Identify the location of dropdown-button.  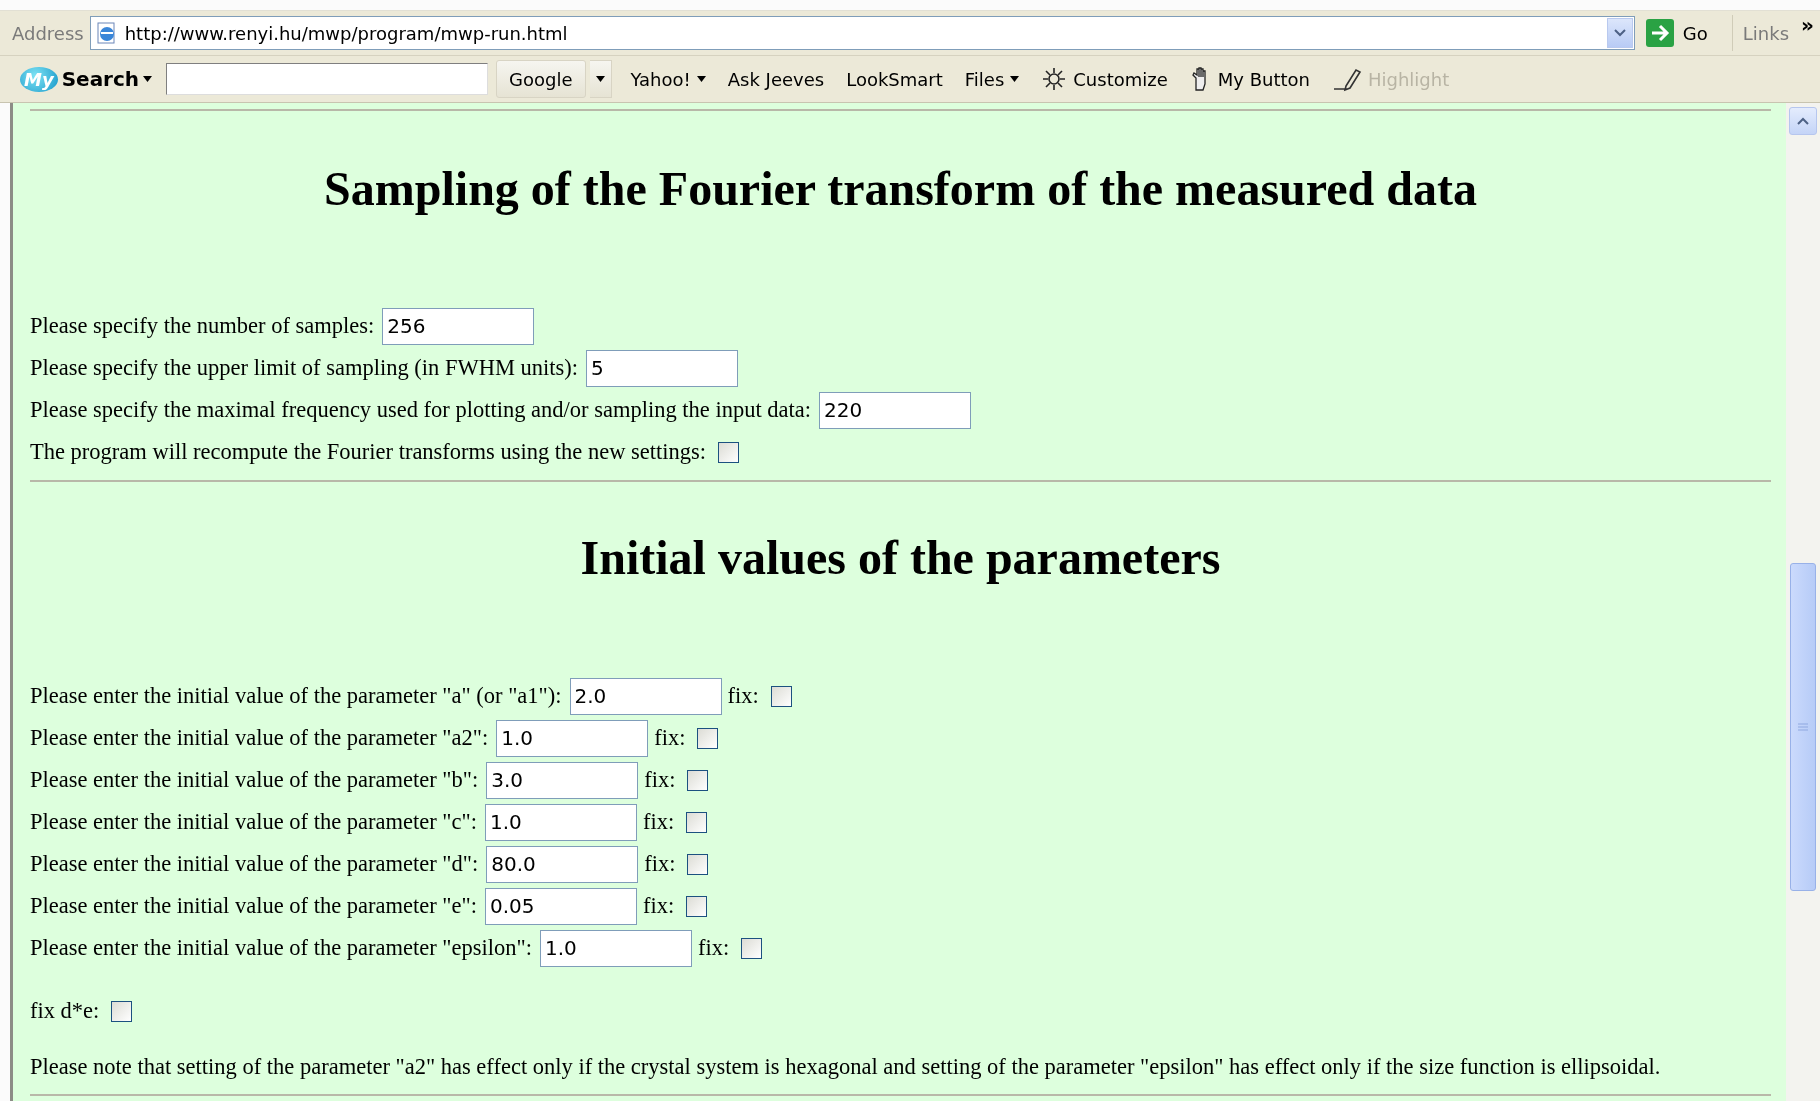
(600, 79).